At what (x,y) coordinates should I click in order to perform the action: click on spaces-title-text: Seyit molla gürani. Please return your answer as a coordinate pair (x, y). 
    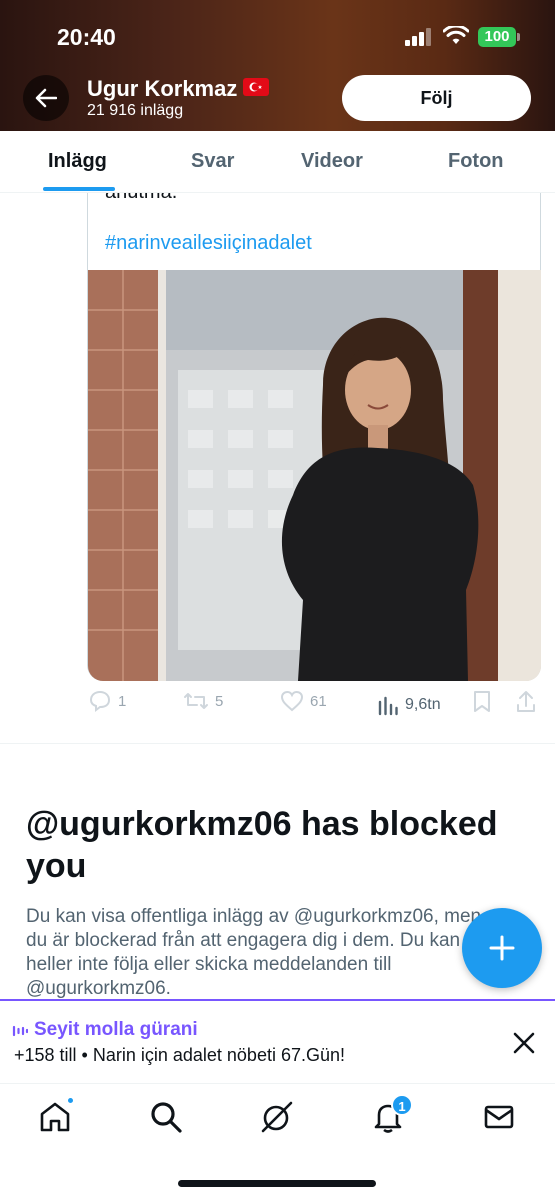
    Looking at the image, I should click on (116, 1029).